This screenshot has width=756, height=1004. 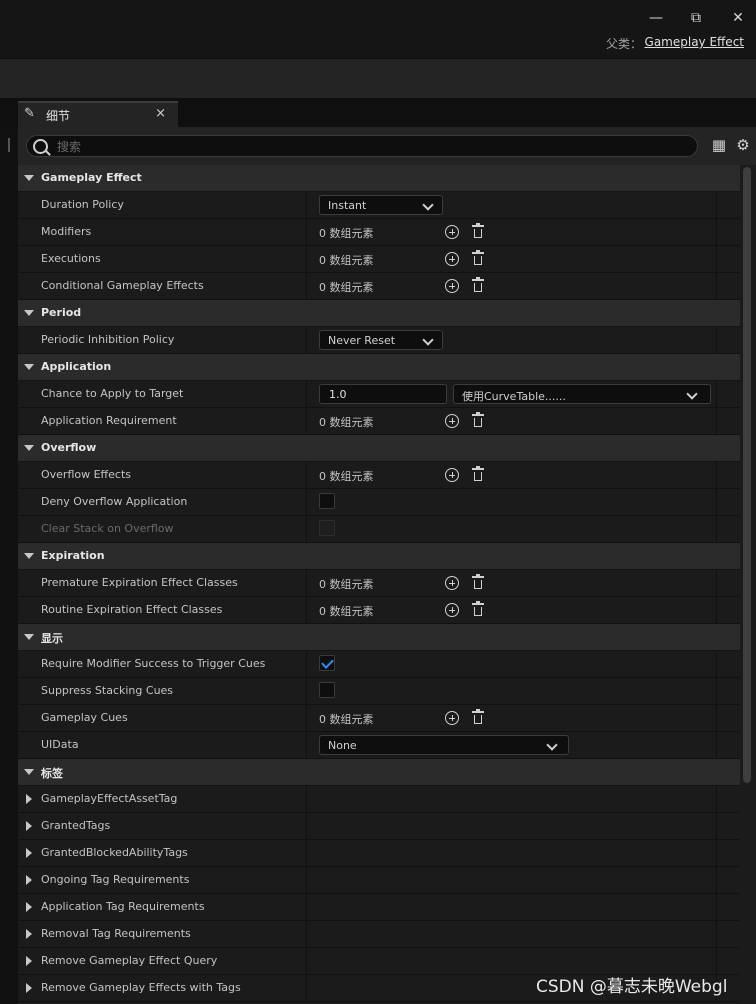 What do you see at coordinates (383, 394) in the screenshot?
I see `number-input: 1.0` at bounding box center [383, 394].